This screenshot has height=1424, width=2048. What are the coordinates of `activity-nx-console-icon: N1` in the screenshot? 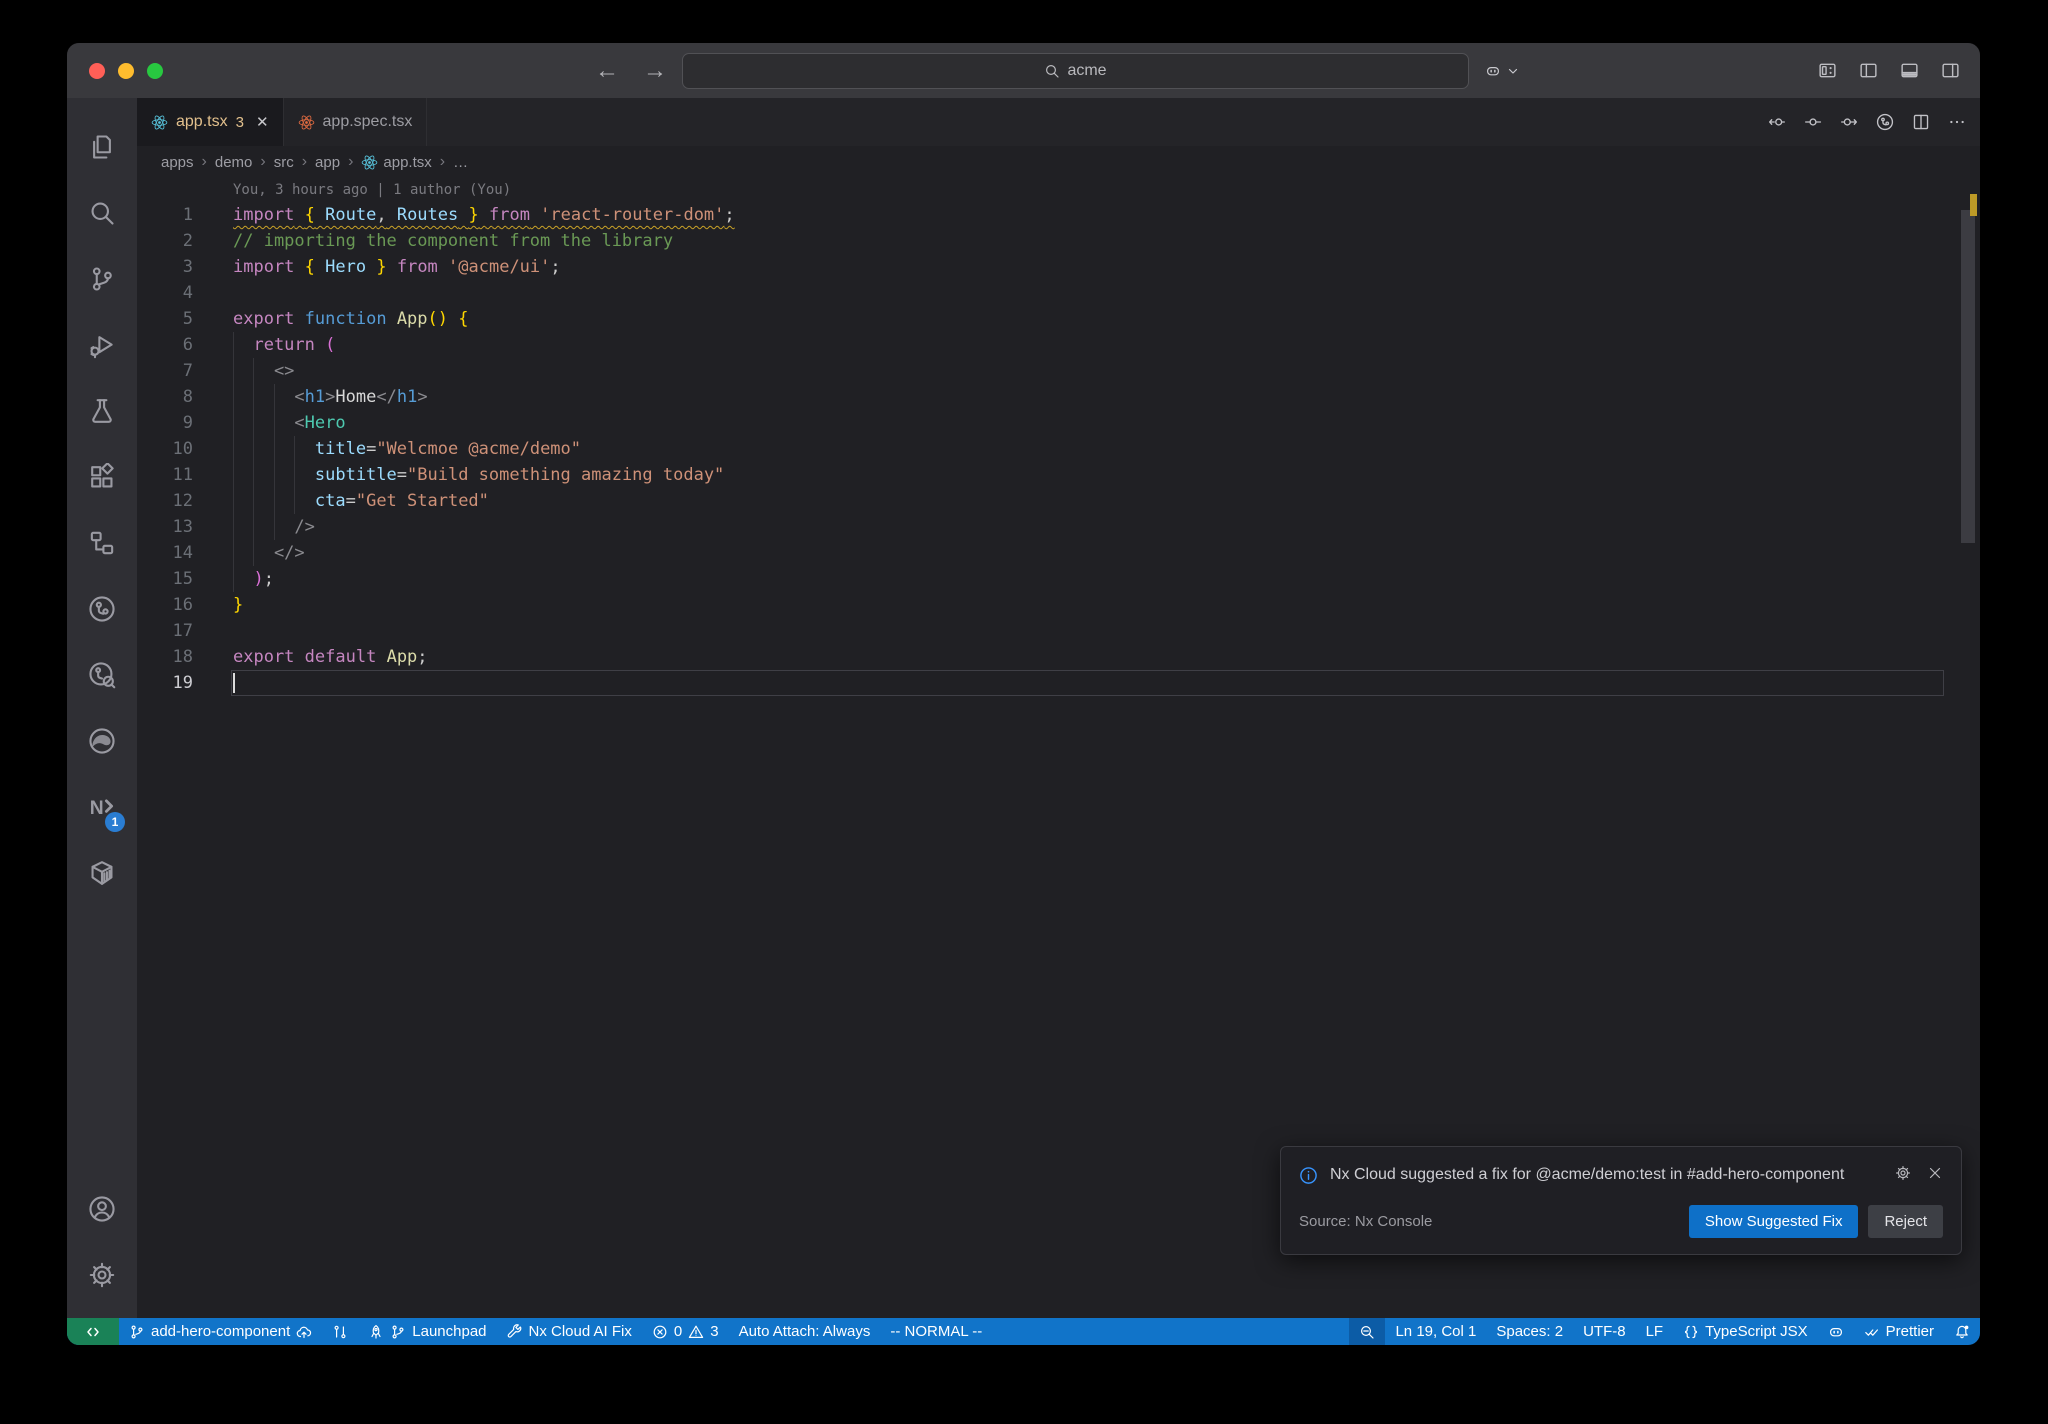 It's located at (102, 807).